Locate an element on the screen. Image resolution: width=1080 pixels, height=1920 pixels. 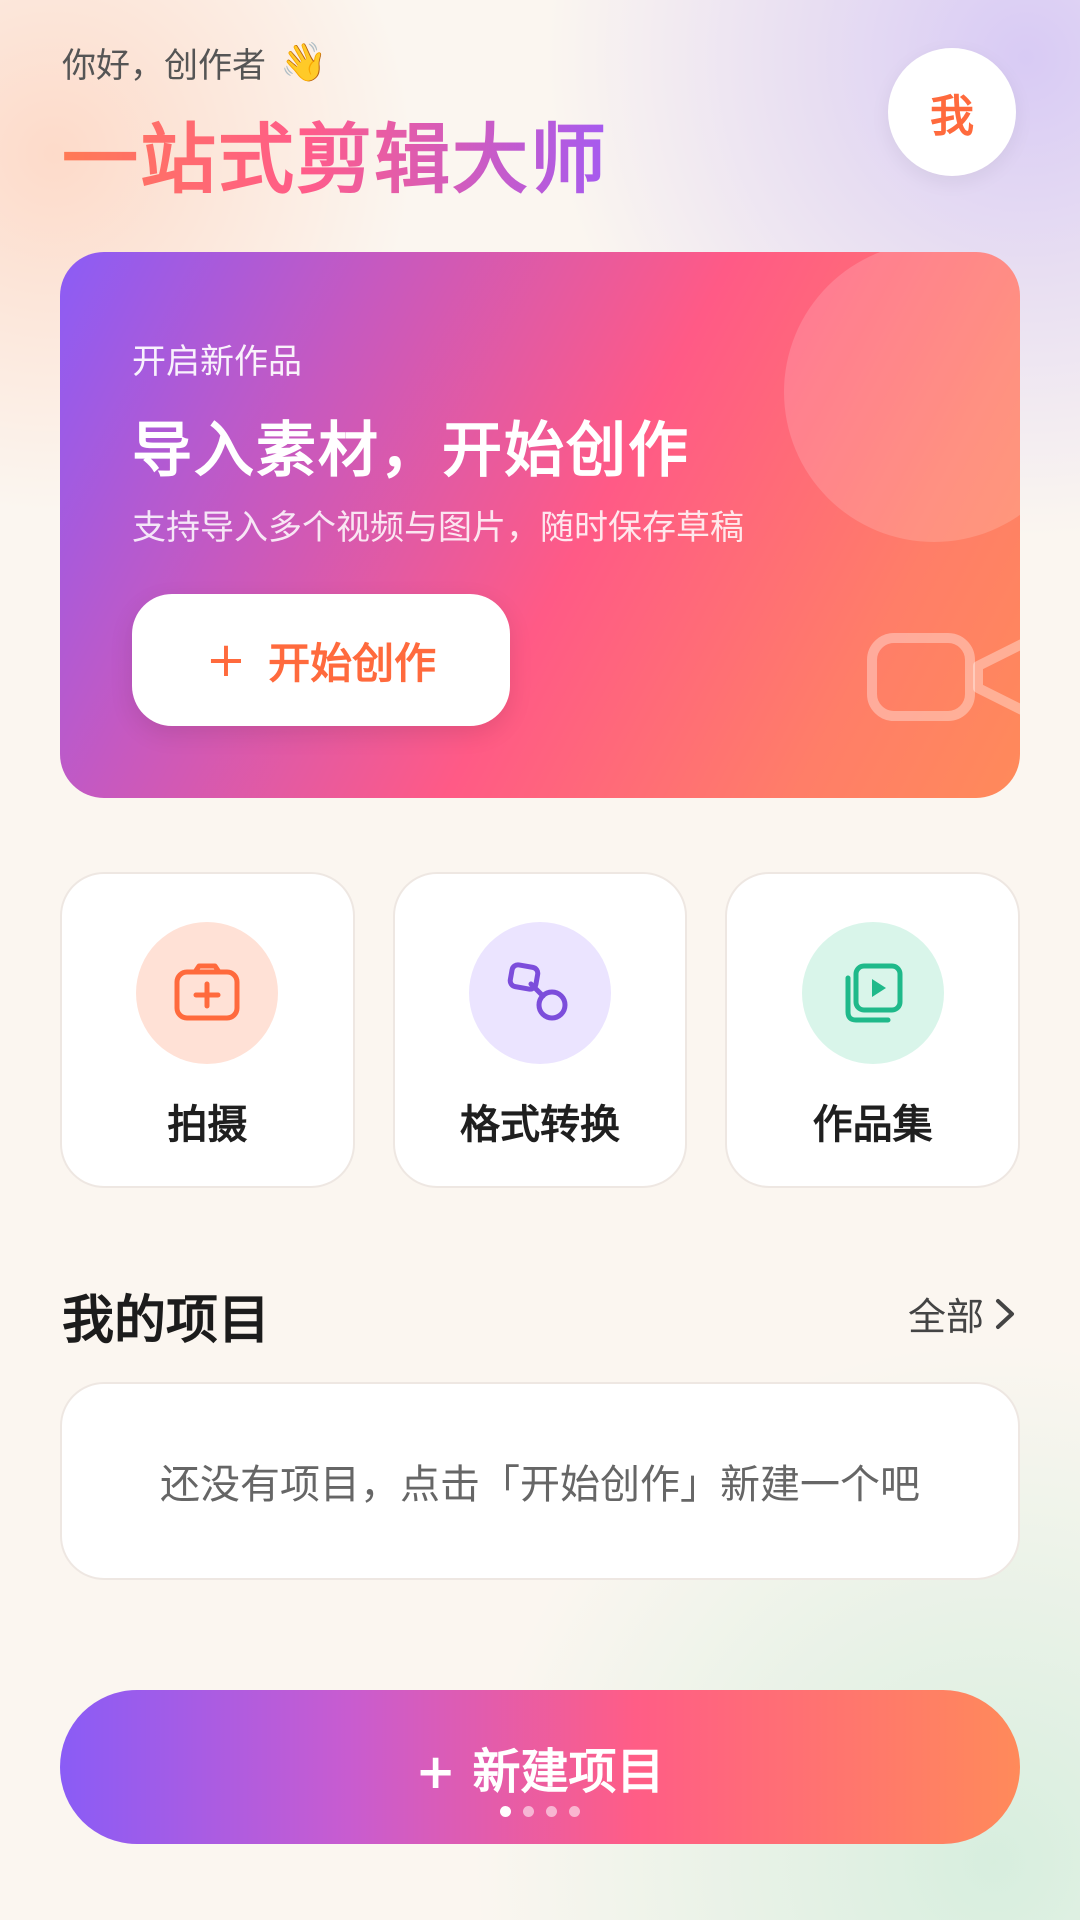
greeting: 你好，创作者 👋 is located at coordinates (194, 62).